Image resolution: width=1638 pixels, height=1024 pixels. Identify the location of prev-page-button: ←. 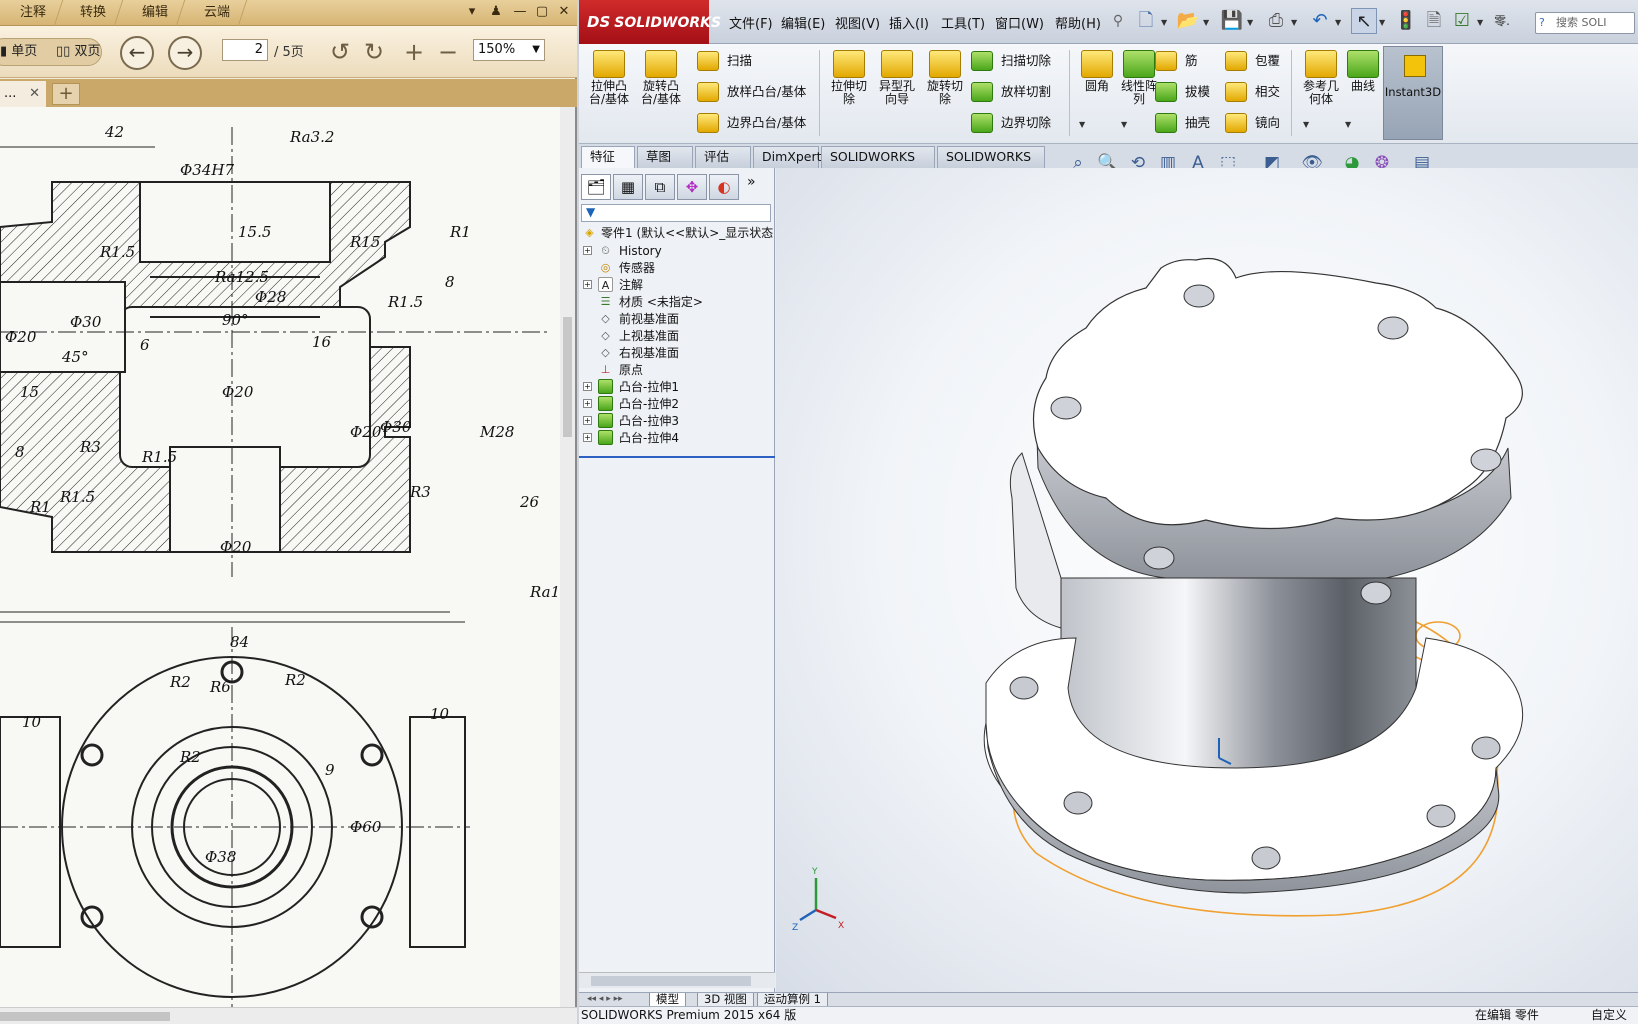
(137, 53).